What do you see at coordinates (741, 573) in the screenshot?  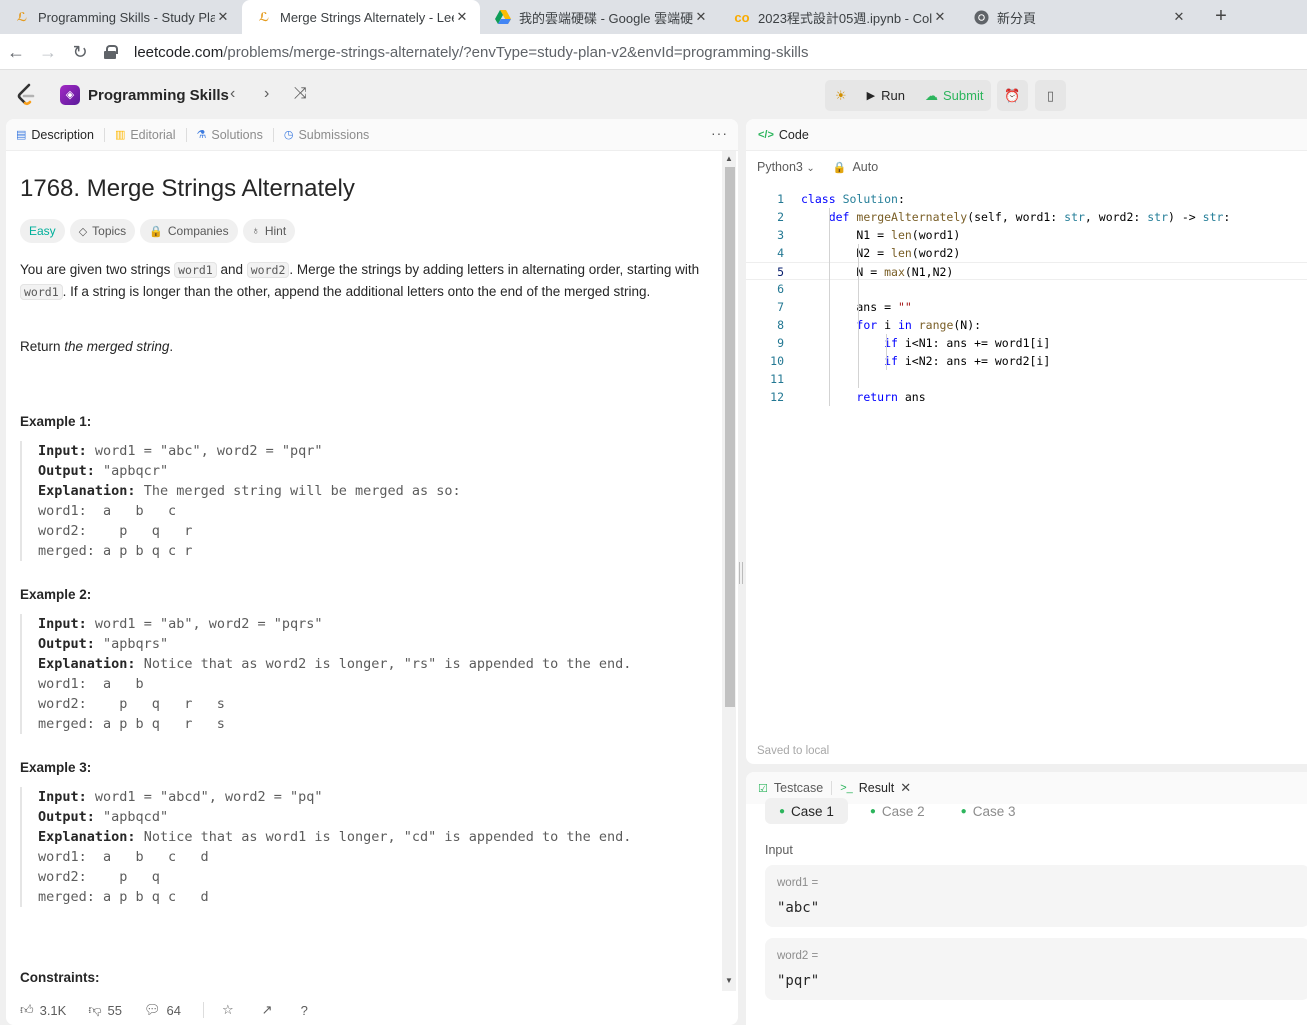 I see `panel-resize-handle` at bounding box center [741, 573].